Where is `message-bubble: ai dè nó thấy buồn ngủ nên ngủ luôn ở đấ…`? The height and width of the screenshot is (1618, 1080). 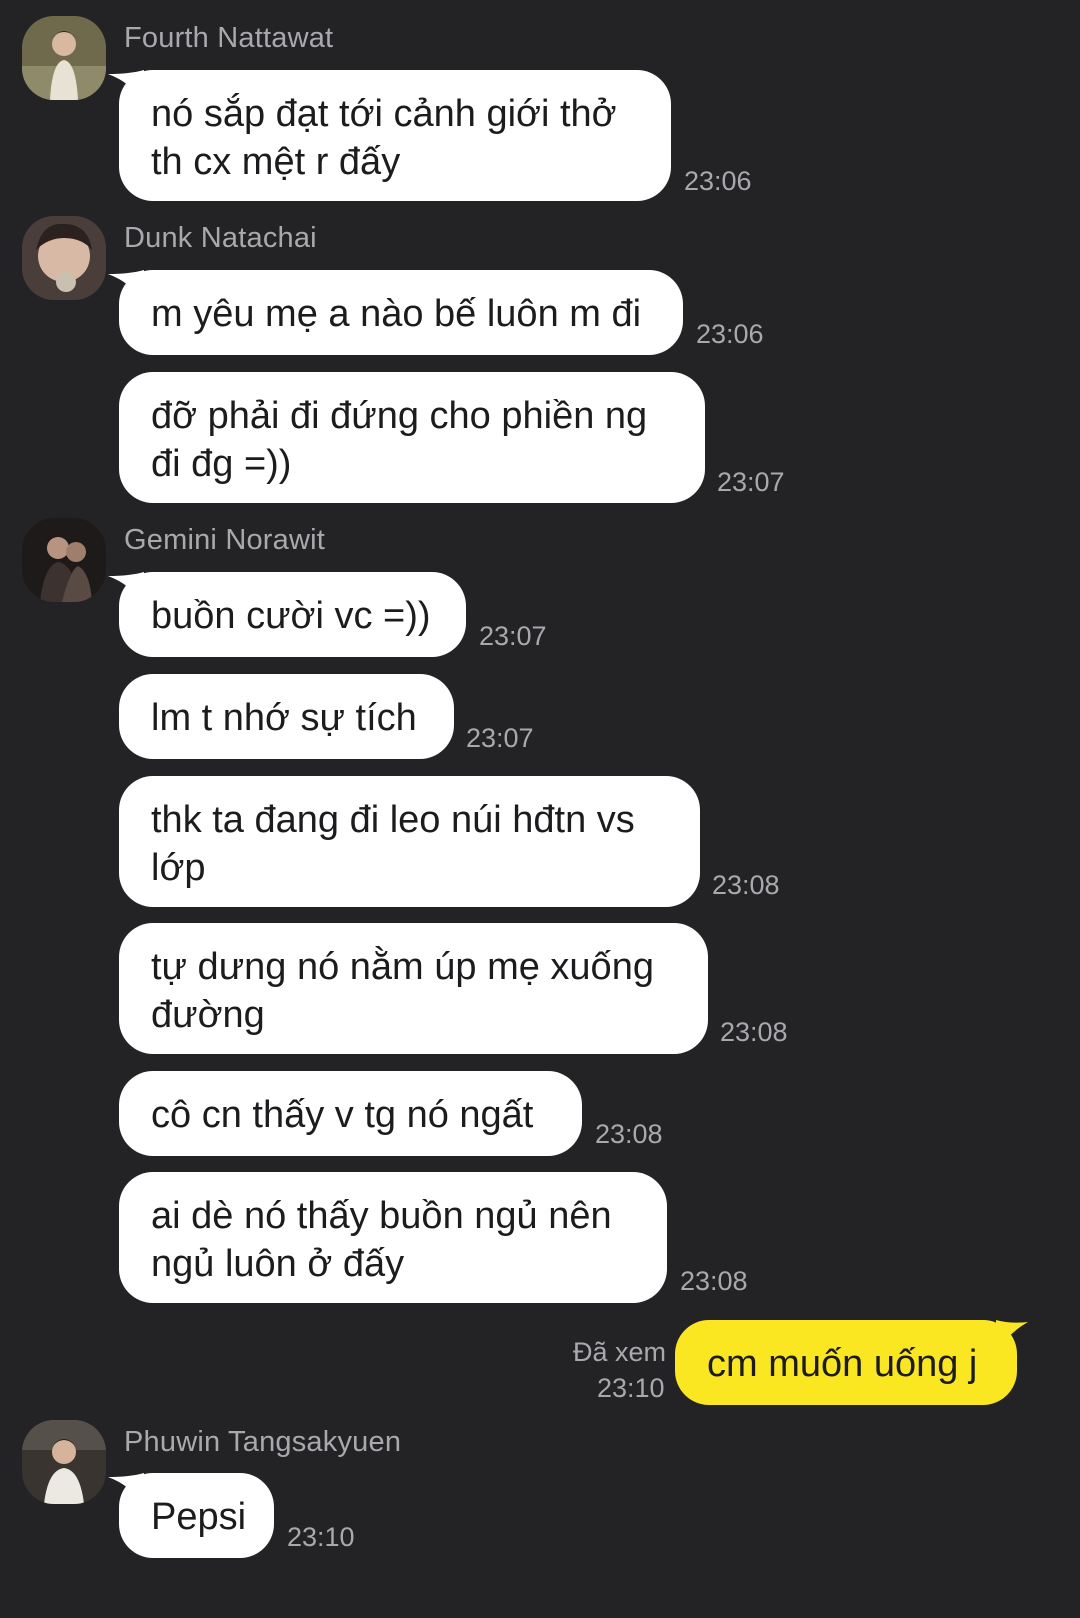 message-bubble: ai dè nó thấy buồn ngủ nên ngủ luôn ở đấ… is located at coordinates (393, 1237).